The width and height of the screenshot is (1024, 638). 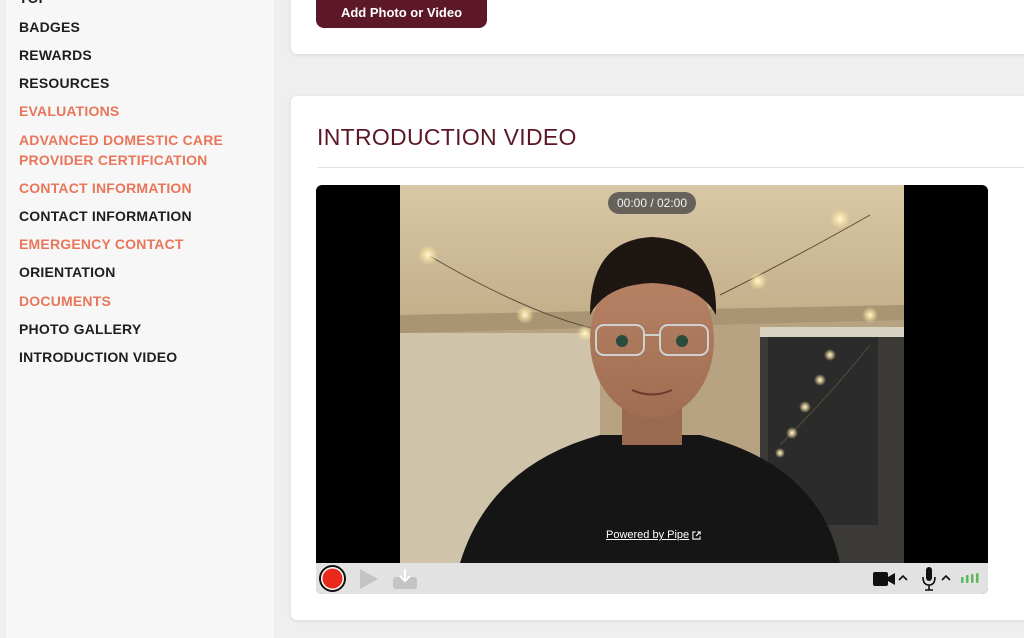 I want to click on sidebar-item-orientation: ORIENTATION, so click(x=139, y=272).